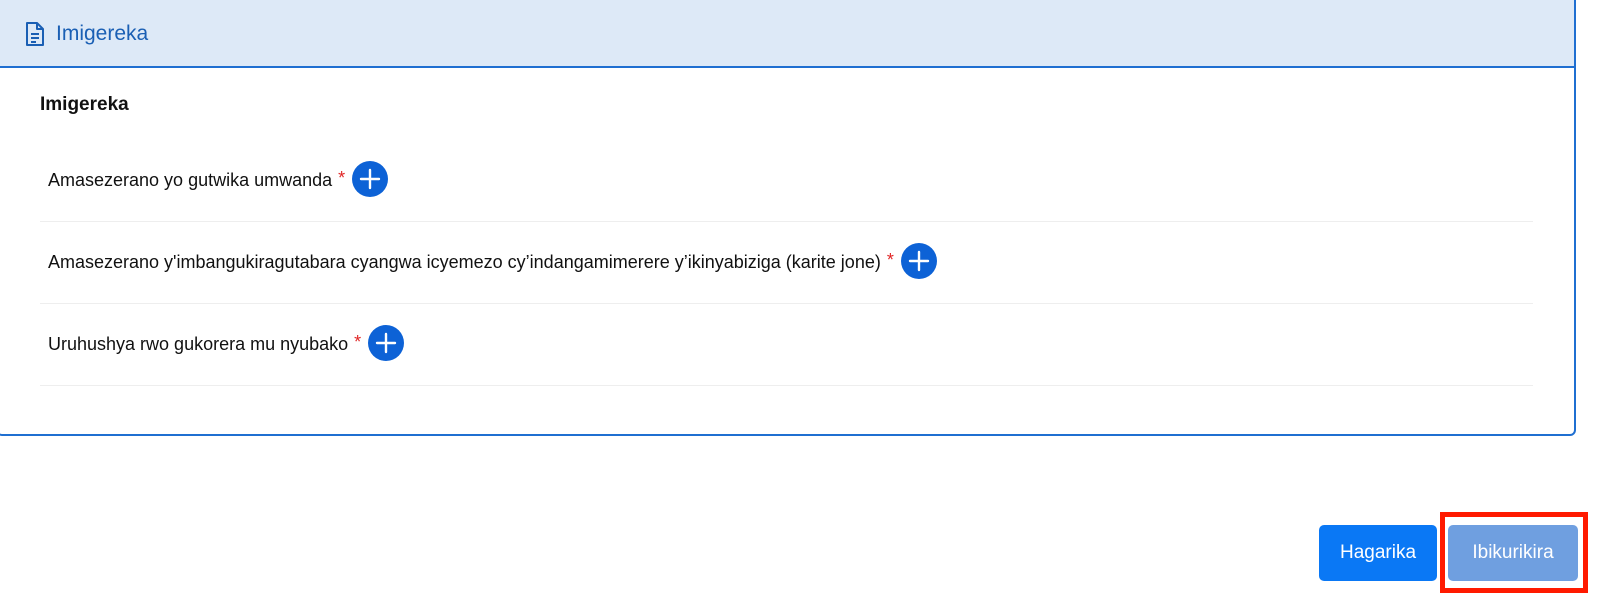  I want to click on document-icon, so click(35, 34).